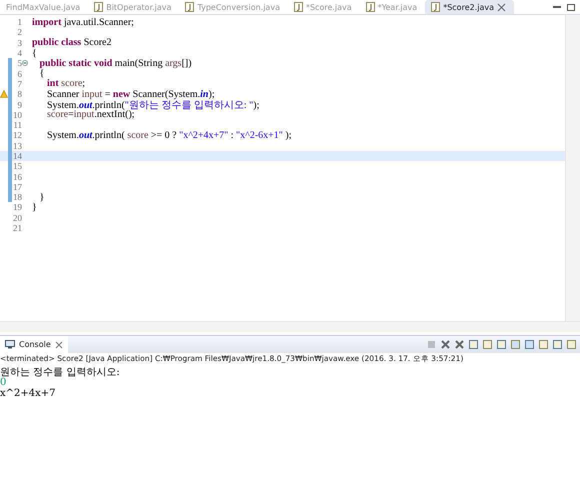 The height and width of the screenshot is (495, 580). Describe the element at coordinates (17, 135) in the screenshot. I see `line-number: 12` at that location.